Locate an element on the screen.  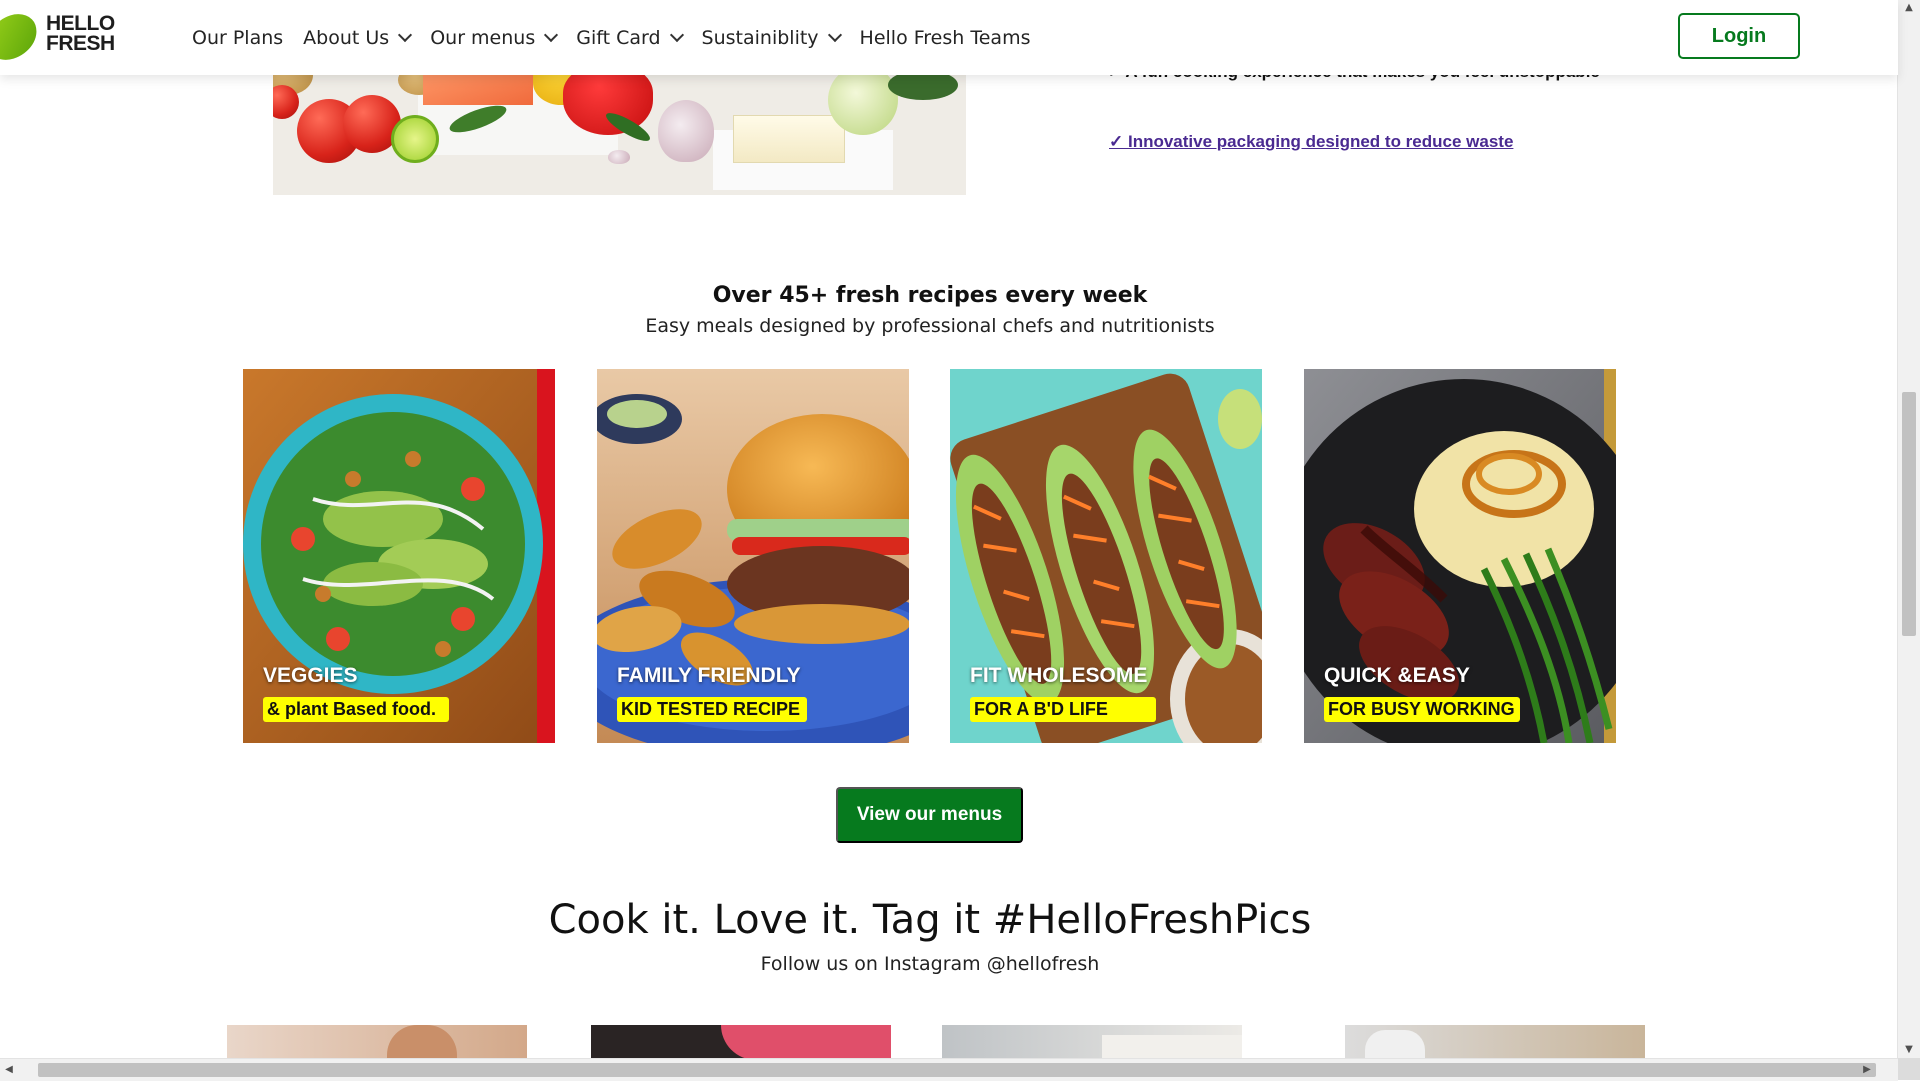
card-tagline: FOR BUSY WORKING is located at coordinates (1422, 709).